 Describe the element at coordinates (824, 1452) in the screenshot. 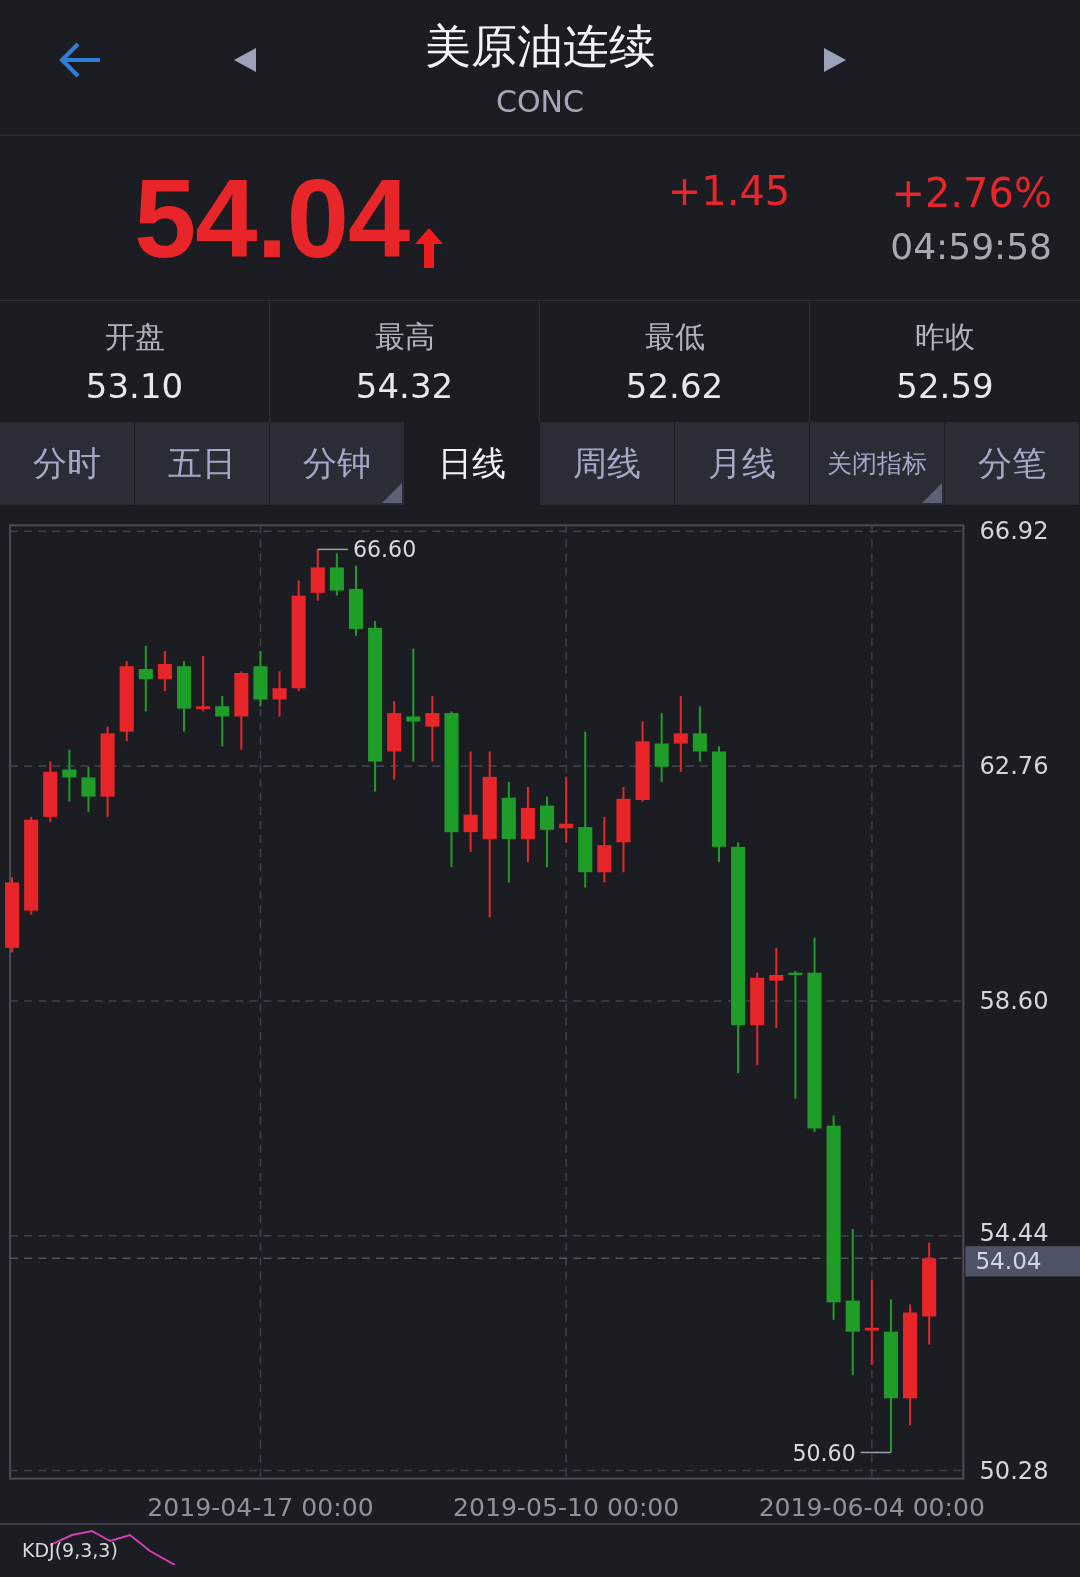

I see `extreme-label: 50.60` at that location.